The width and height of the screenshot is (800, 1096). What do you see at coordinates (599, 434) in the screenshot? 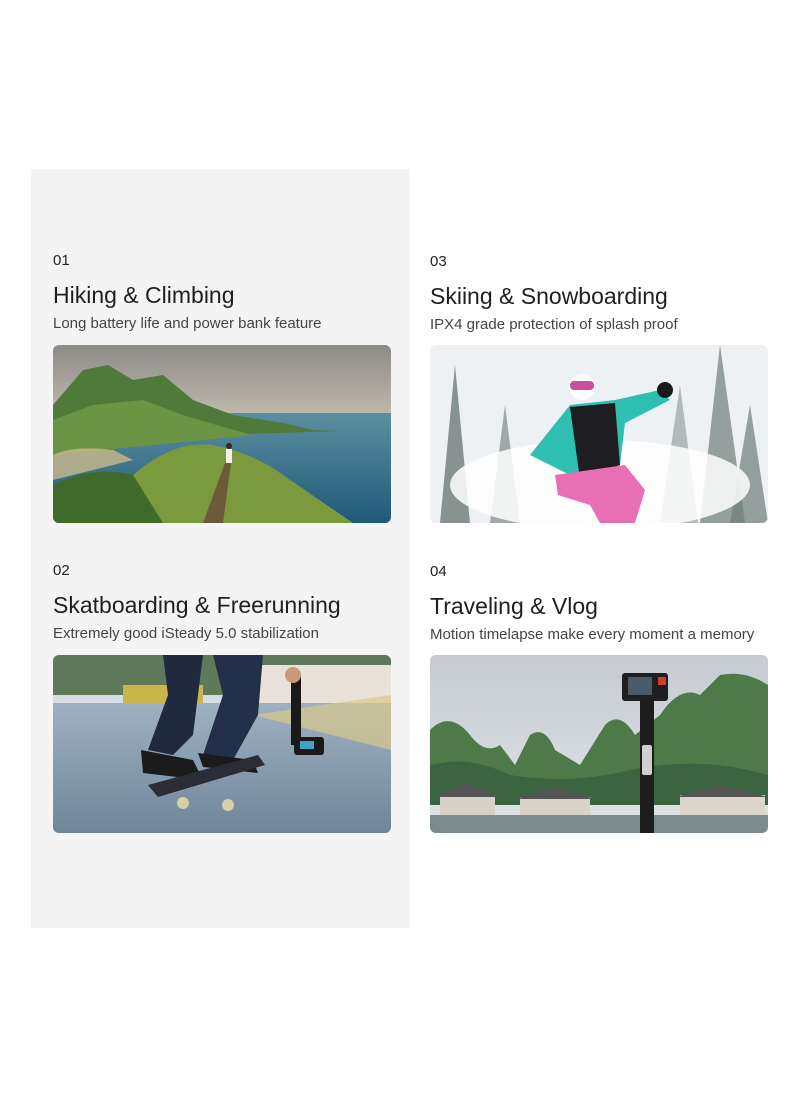
I see `snowboard-jump-photo` at bounding box center [599, 434].